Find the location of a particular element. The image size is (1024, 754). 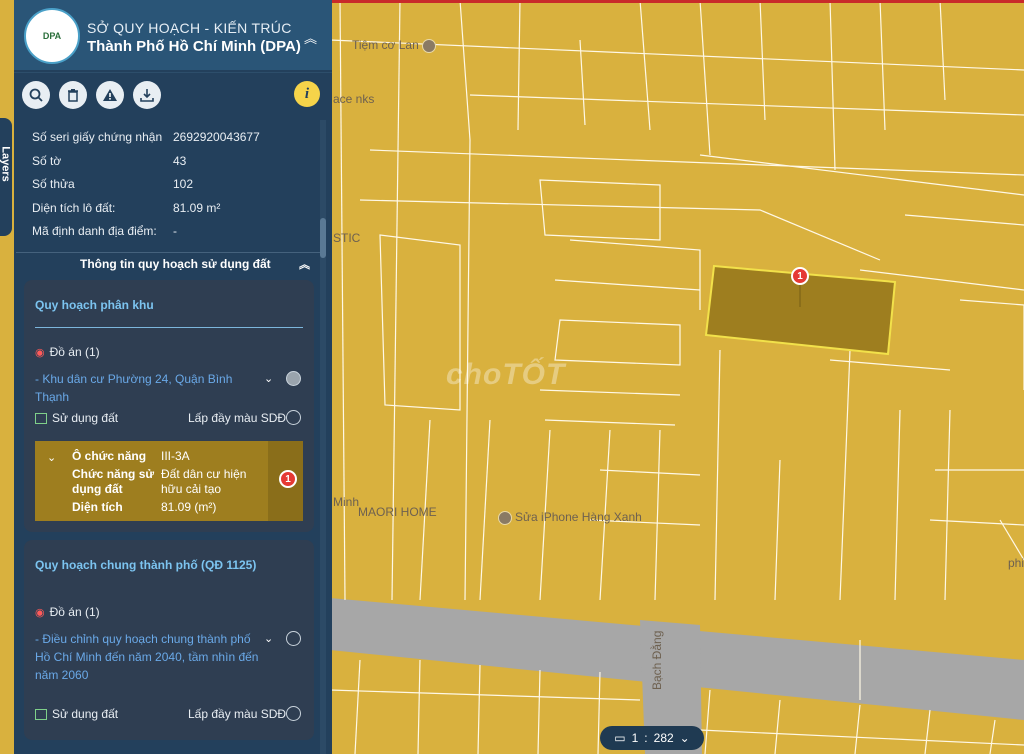

agency-logo: DPA is located at coordinates (52, 36).